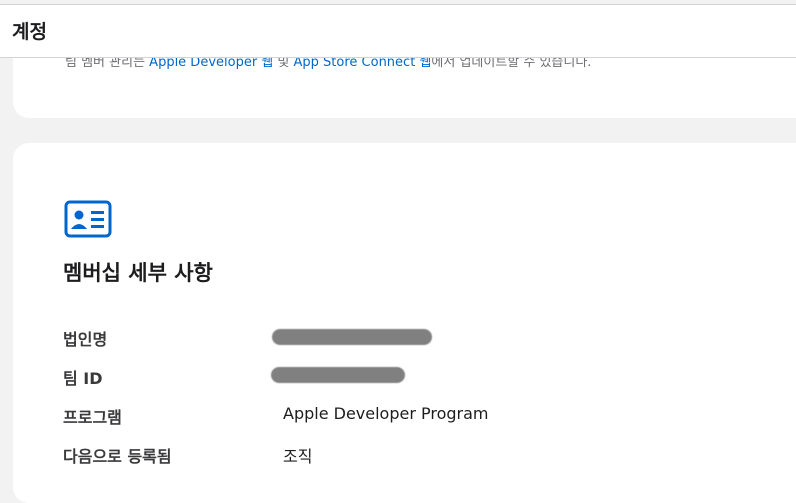 The image size is (796, 503). Describe the element at coordinates (386, 413) in the screenshot. I see `row-value: Apple Developer Program` at that location.